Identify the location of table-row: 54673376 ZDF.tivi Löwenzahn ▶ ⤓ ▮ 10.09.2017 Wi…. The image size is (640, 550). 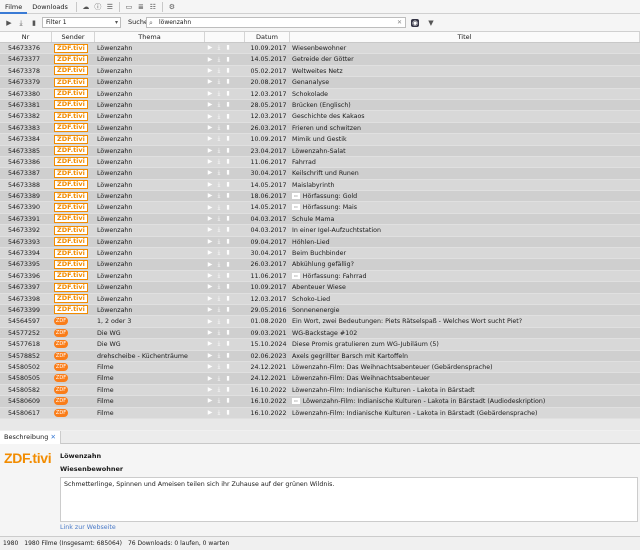
(320, 49).